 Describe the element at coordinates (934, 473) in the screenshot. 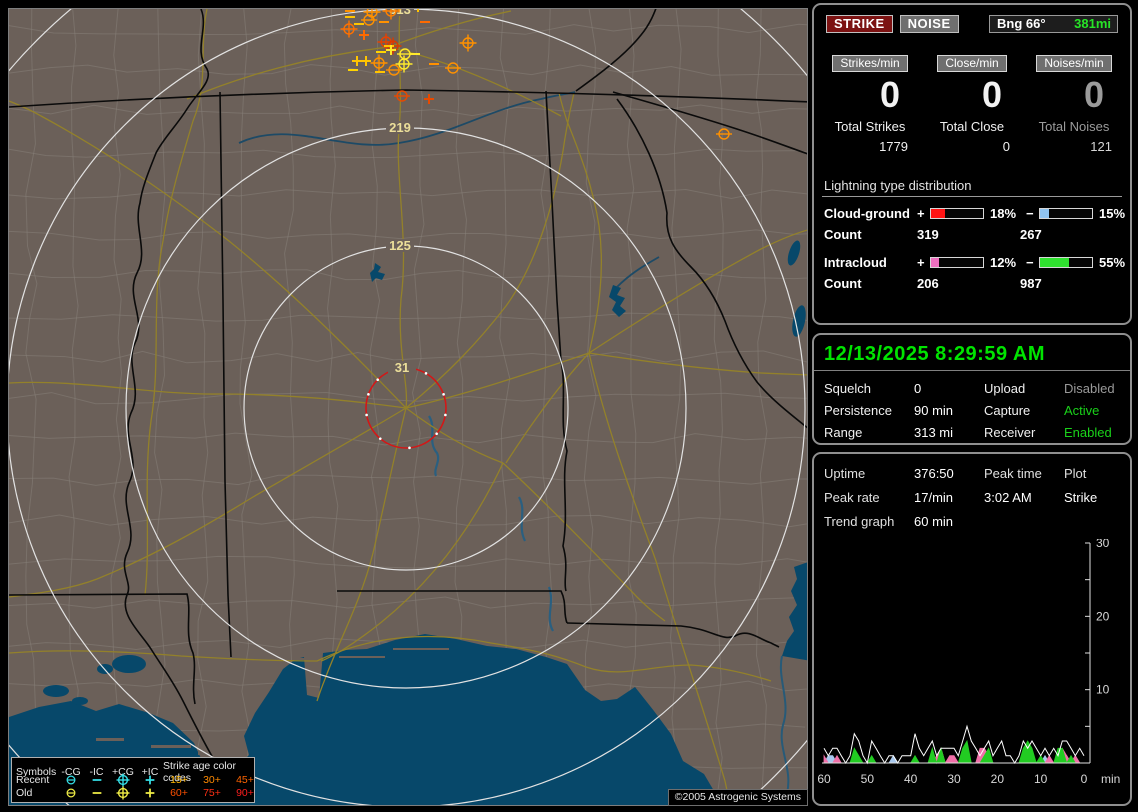

I see `uptime-value: 376:50` at that location.